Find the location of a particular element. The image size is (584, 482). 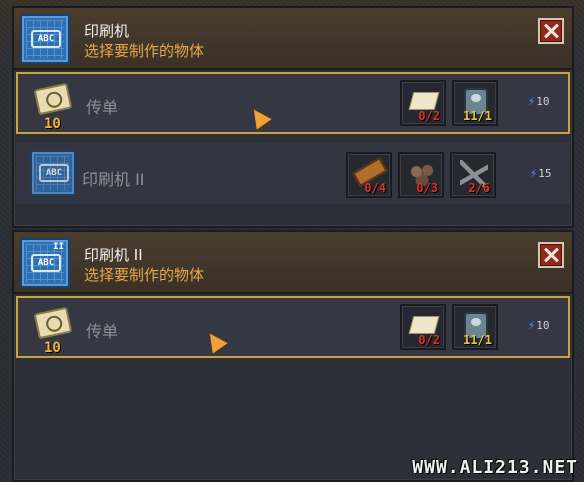

panel-header: ABC 印刷机 选择要制作的物体 is located at coordinates (293, 39).